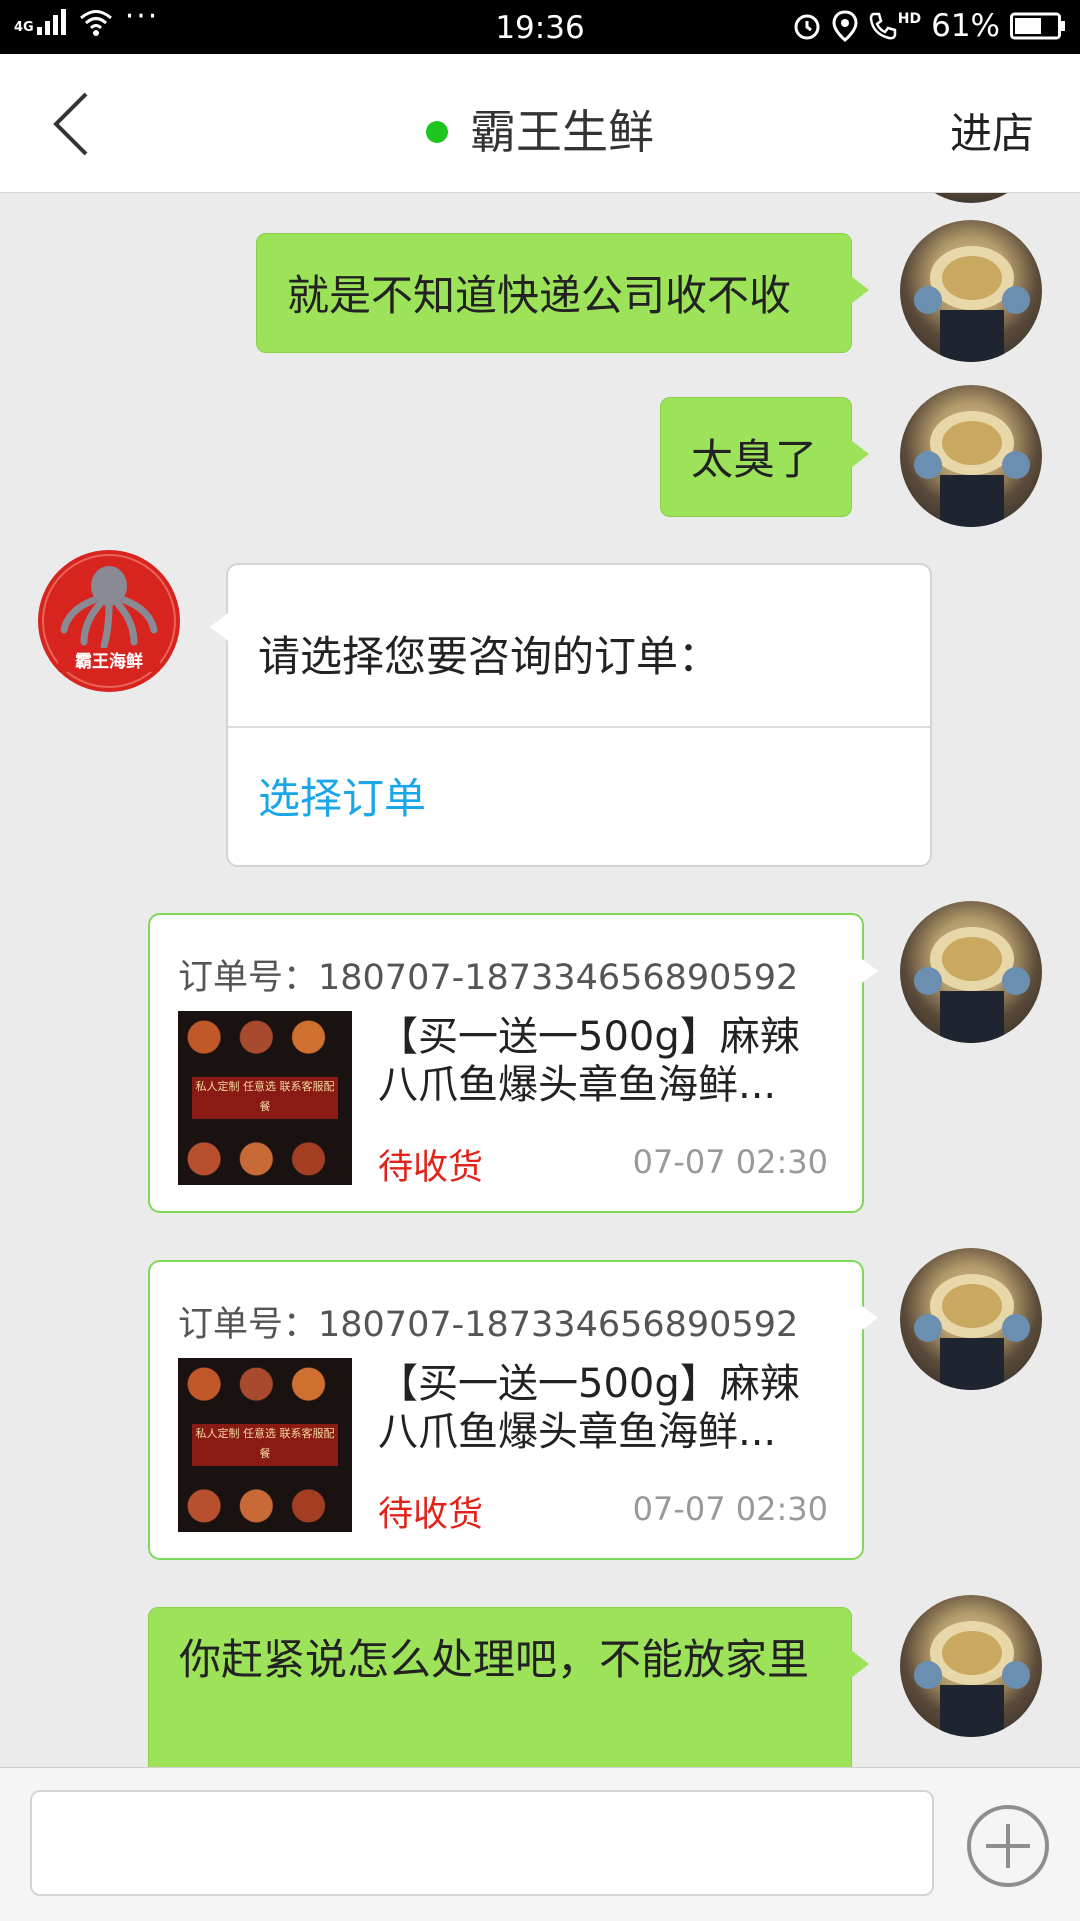  Describe the element at coordinates (539, 295) in the screenshot. I see `message-text: 就是不知道快递公司收不收` at that location.